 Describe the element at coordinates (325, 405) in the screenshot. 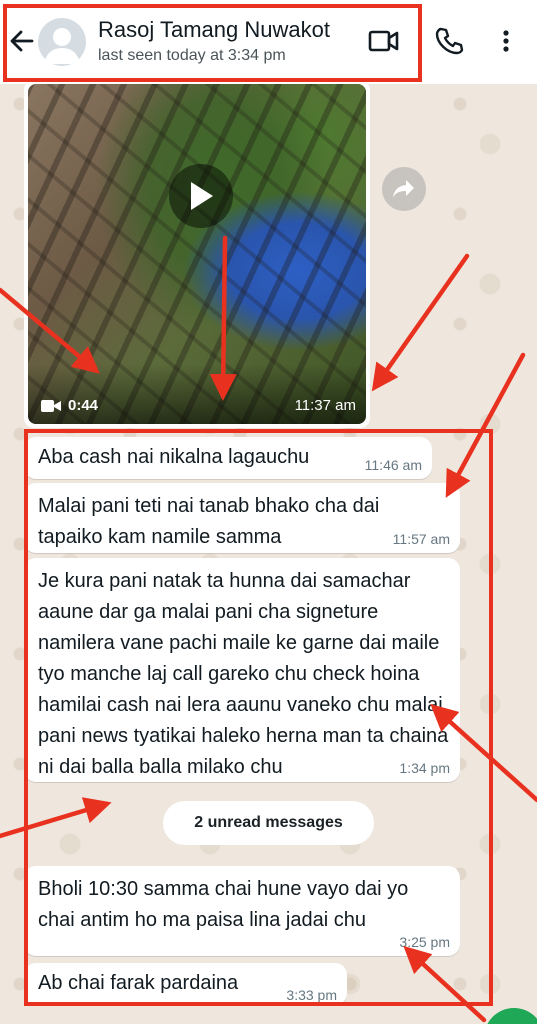

I see `message-time: 11:37 am` at that location.